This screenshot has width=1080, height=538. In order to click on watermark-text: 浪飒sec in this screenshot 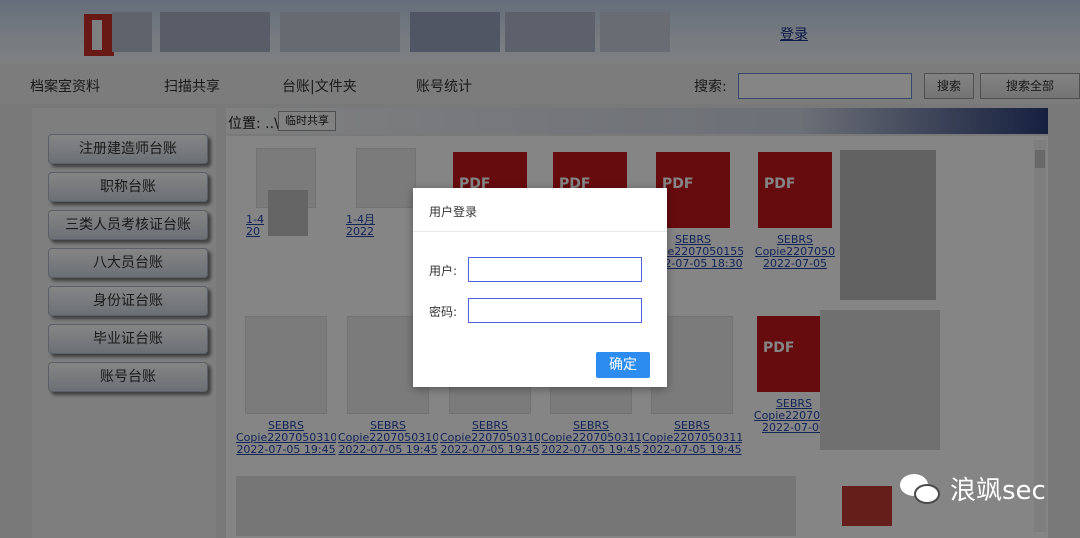, I will do `click(998, 491)`.